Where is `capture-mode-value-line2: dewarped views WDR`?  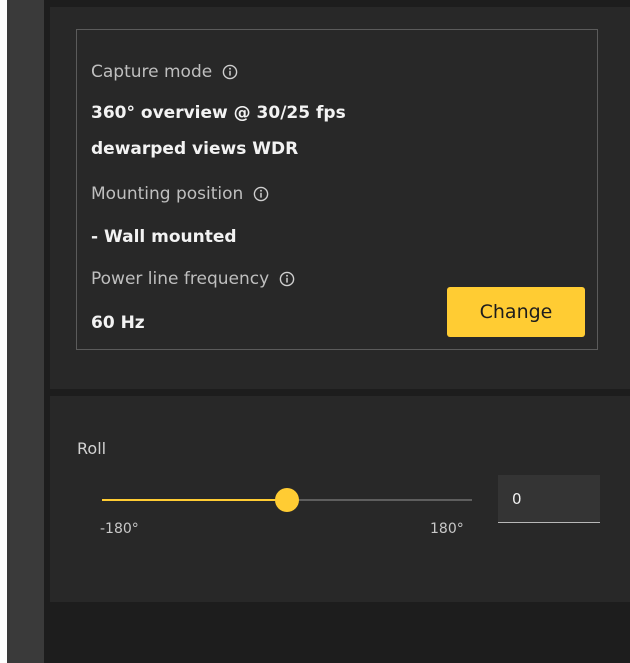 capture-mode-value-line2: dewarped views WDR is located at coordinates (195, 149).